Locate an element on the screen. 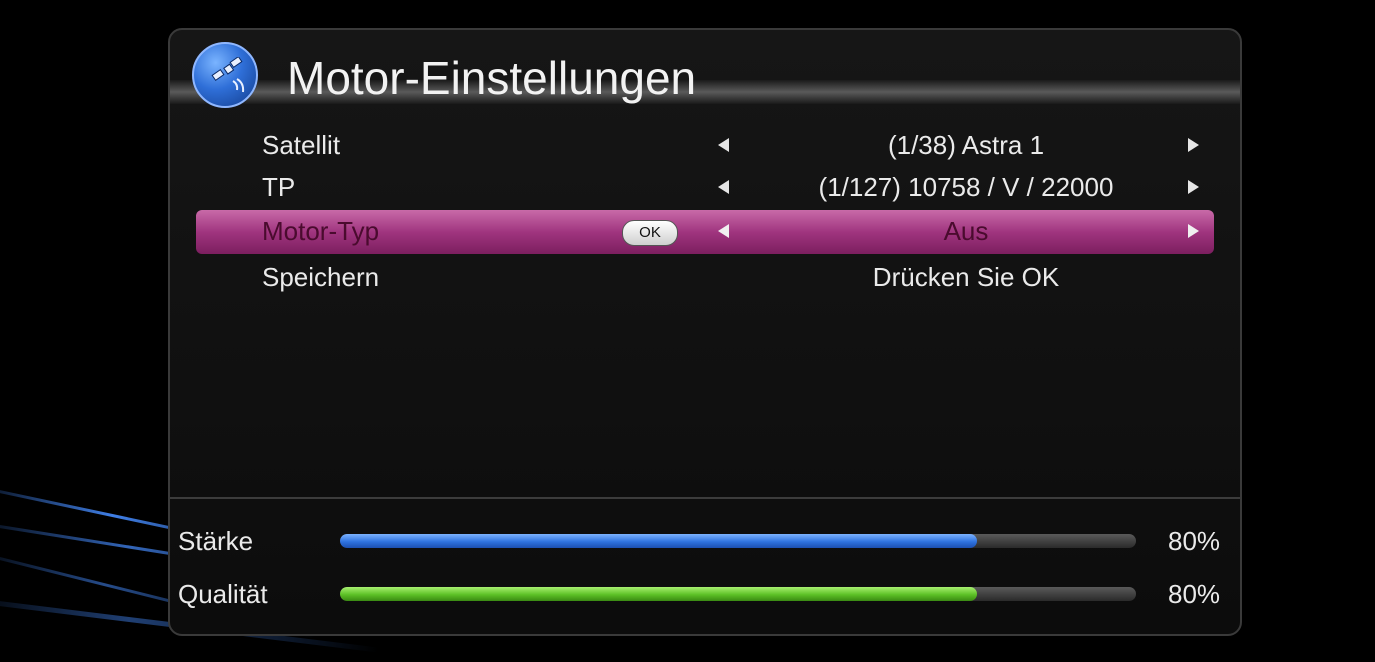 The height and width of the screenshot is (662, 1375). row-label: Satellit is located at coordinates (301, 145).